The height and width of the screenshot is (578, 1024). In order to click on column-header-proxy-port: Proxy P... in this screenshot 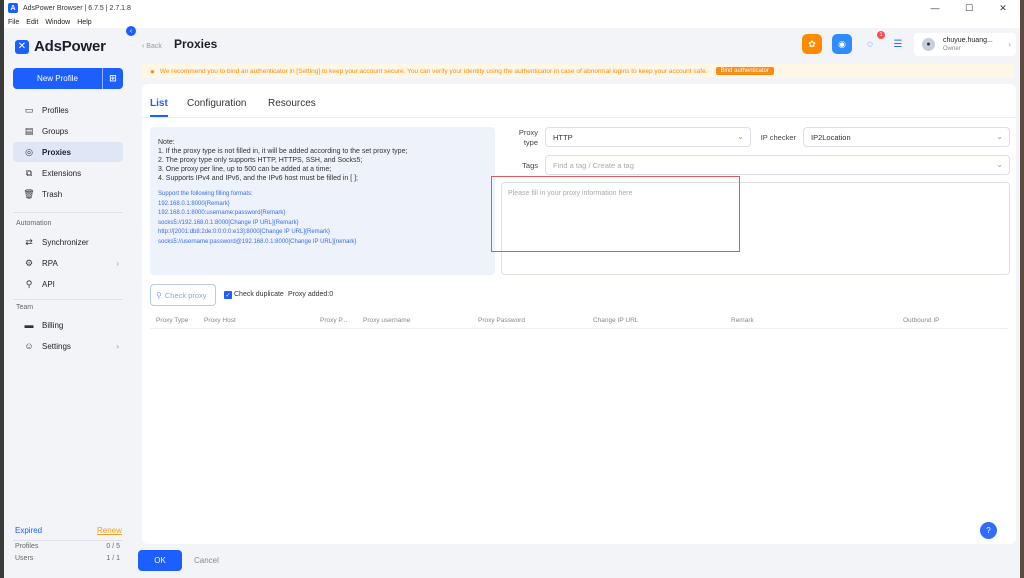, I will do `click(334, 320)`.